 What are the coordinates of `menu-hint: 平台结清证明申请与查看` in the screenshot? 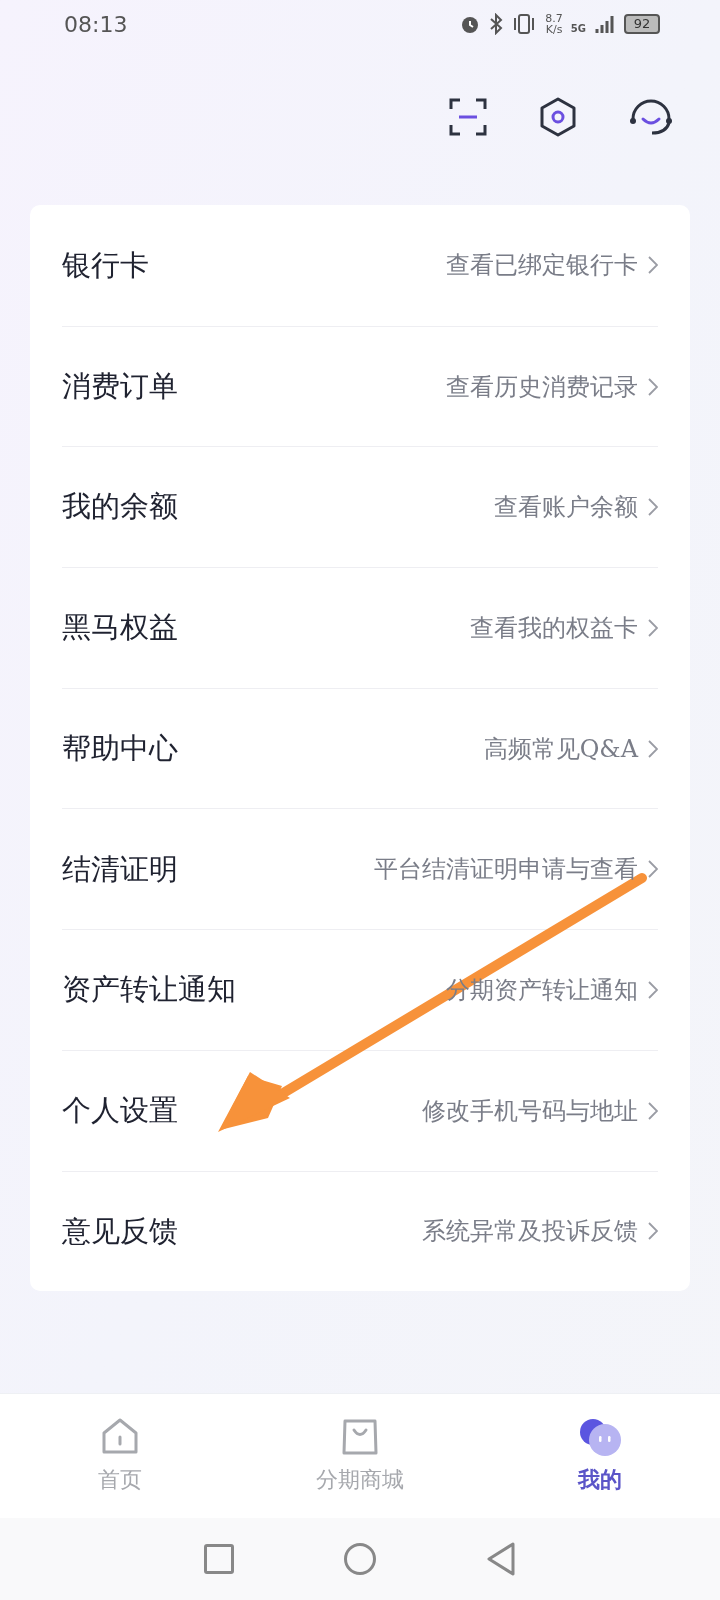 It's located at (506, 870).